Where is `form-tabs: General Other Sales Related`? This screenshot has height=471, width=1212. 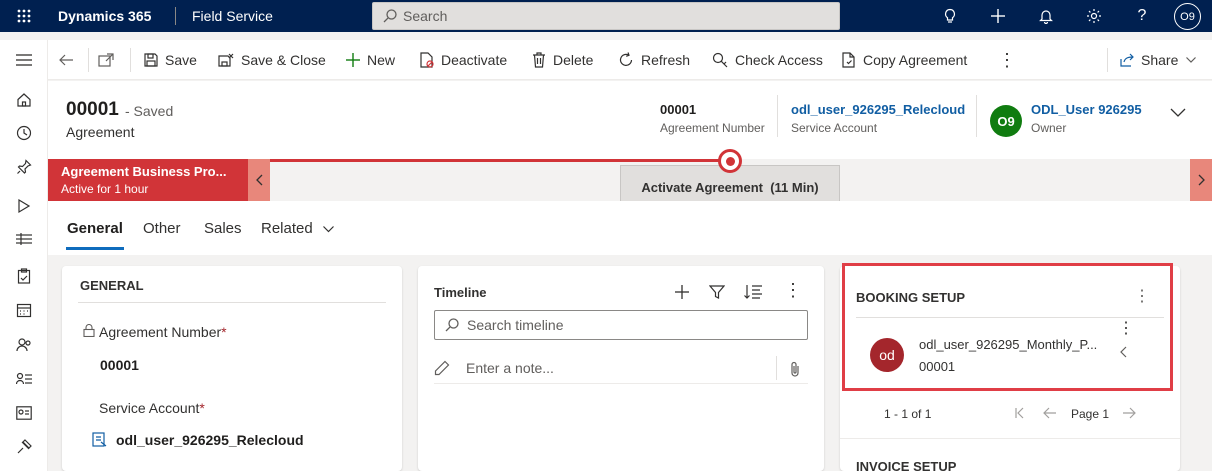
form-tabs: General Other Sales Related is located at coordinates (630, 228).